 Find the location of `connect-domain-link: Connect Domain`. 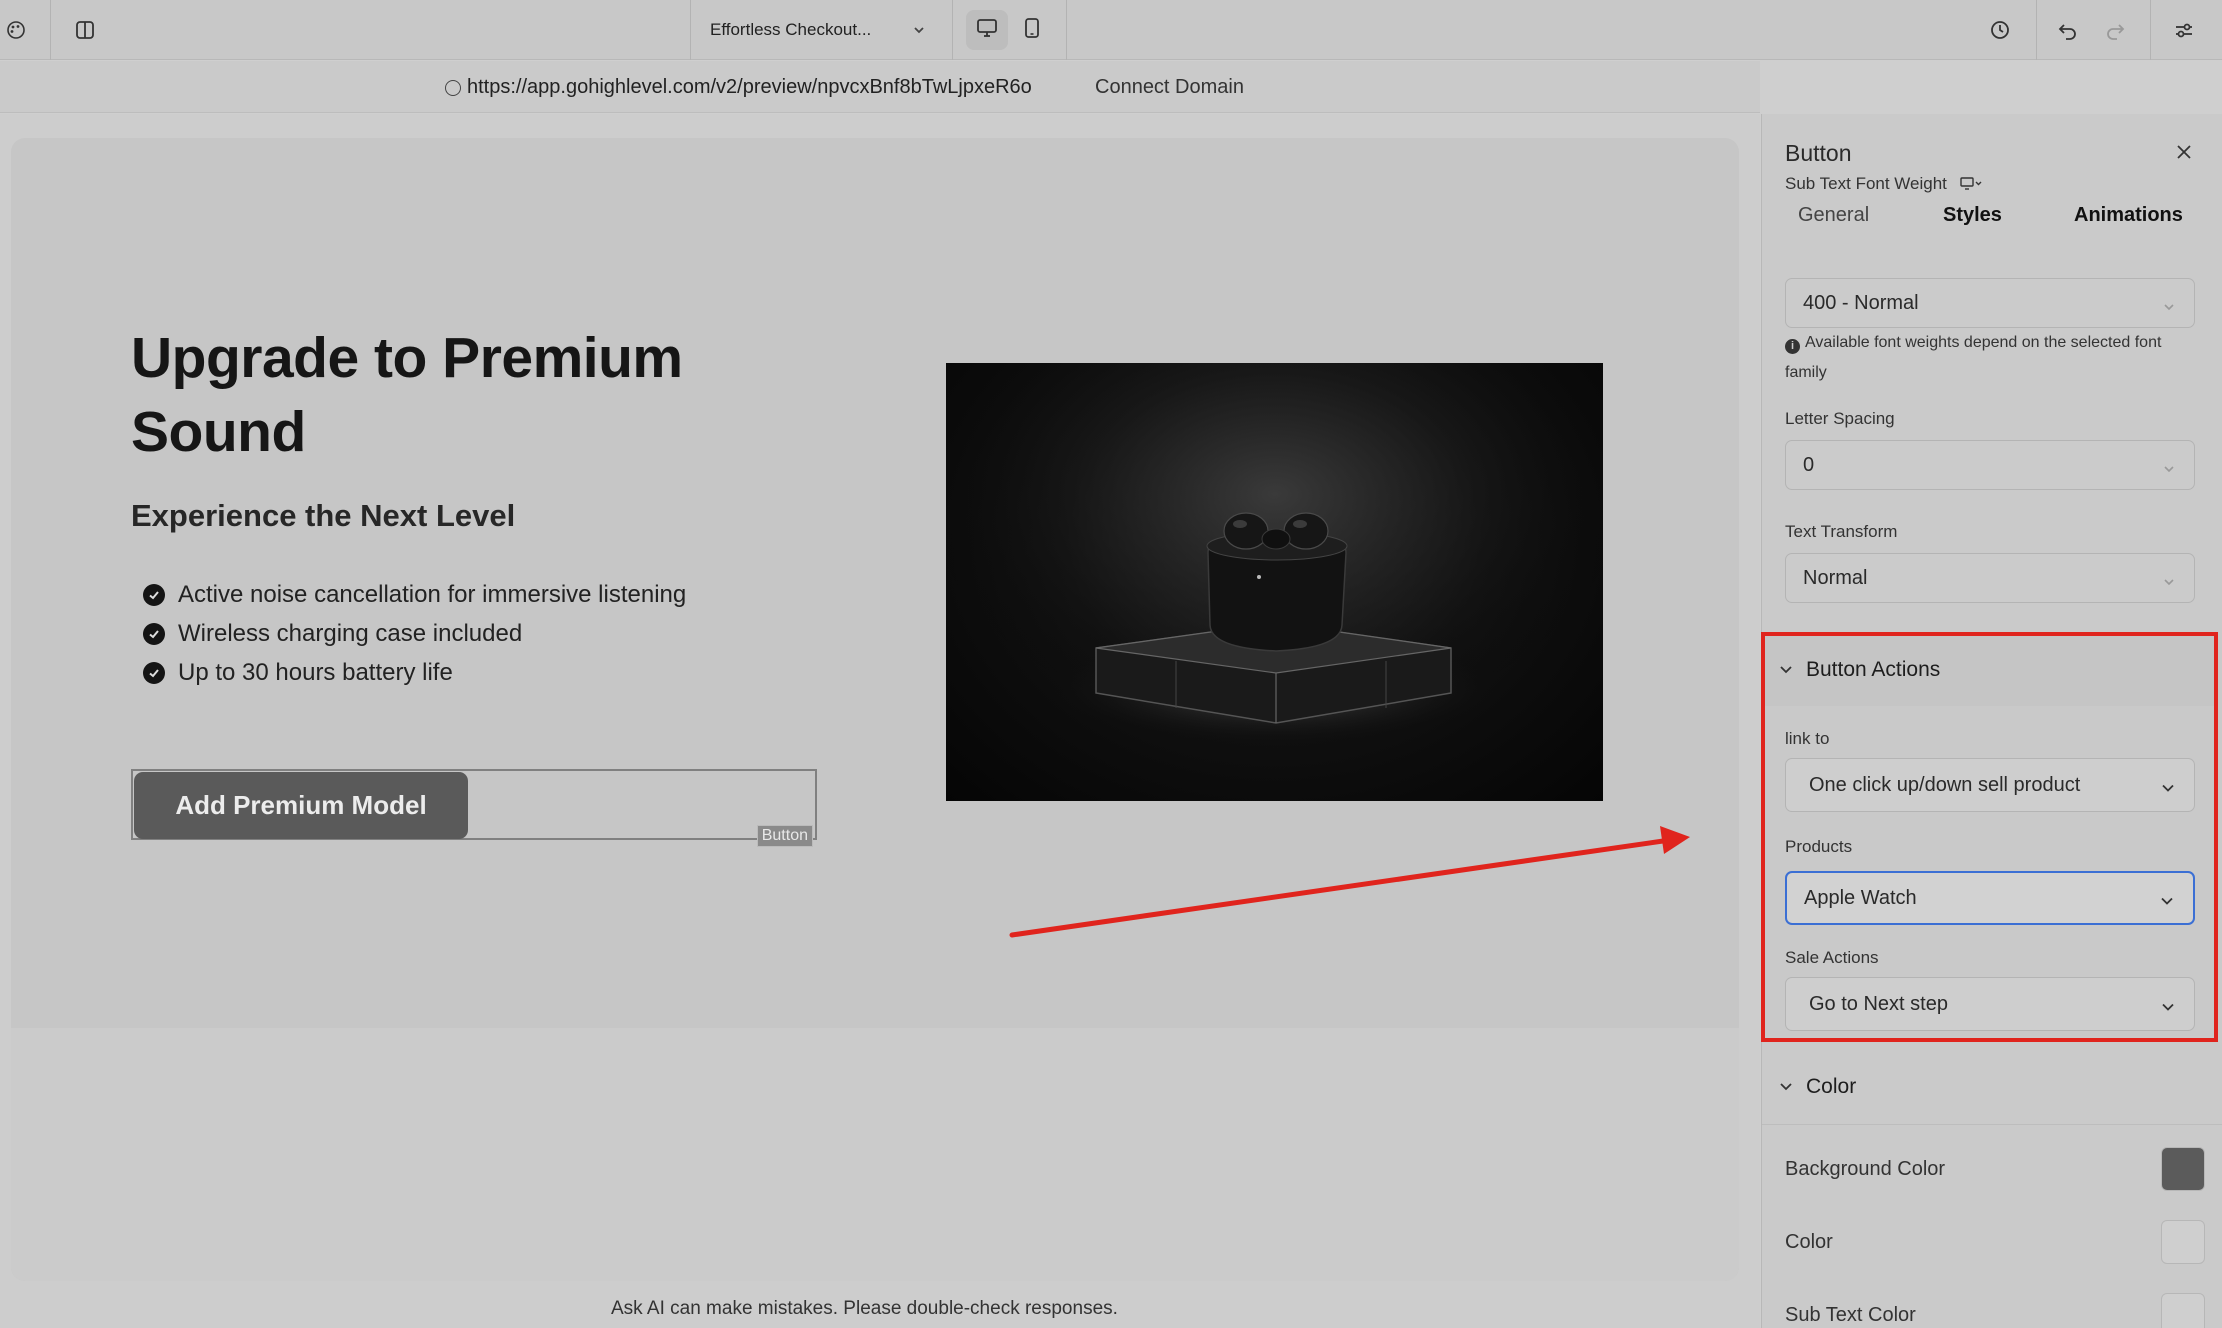

connect-domain-link: Connect Domain is located at coordinates (1169, 87).